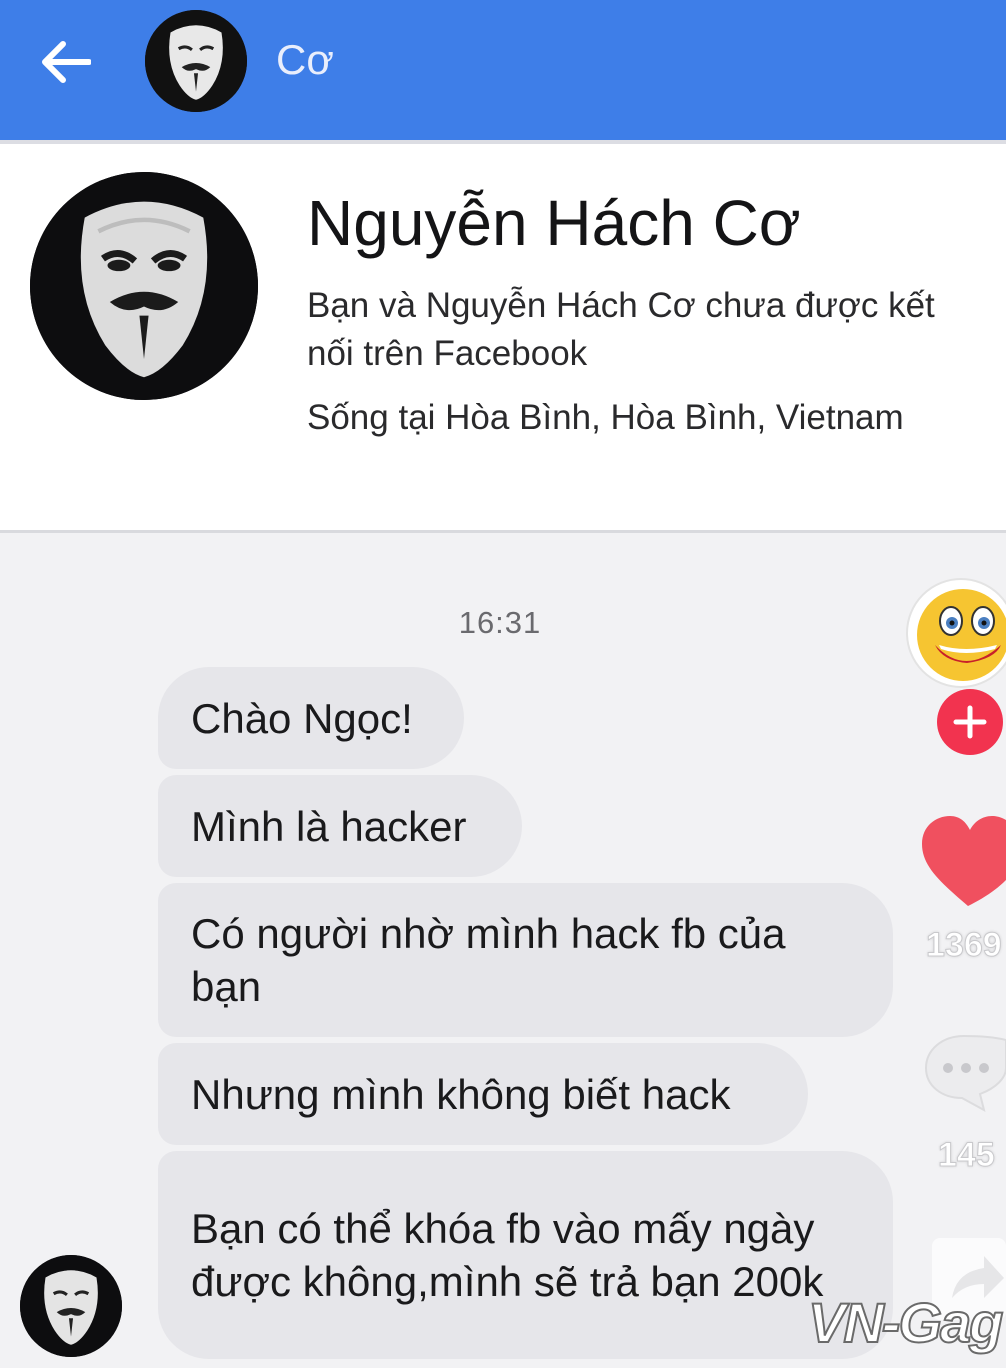  I want to click on message-timestamp: 16:31, so click(500, 622).